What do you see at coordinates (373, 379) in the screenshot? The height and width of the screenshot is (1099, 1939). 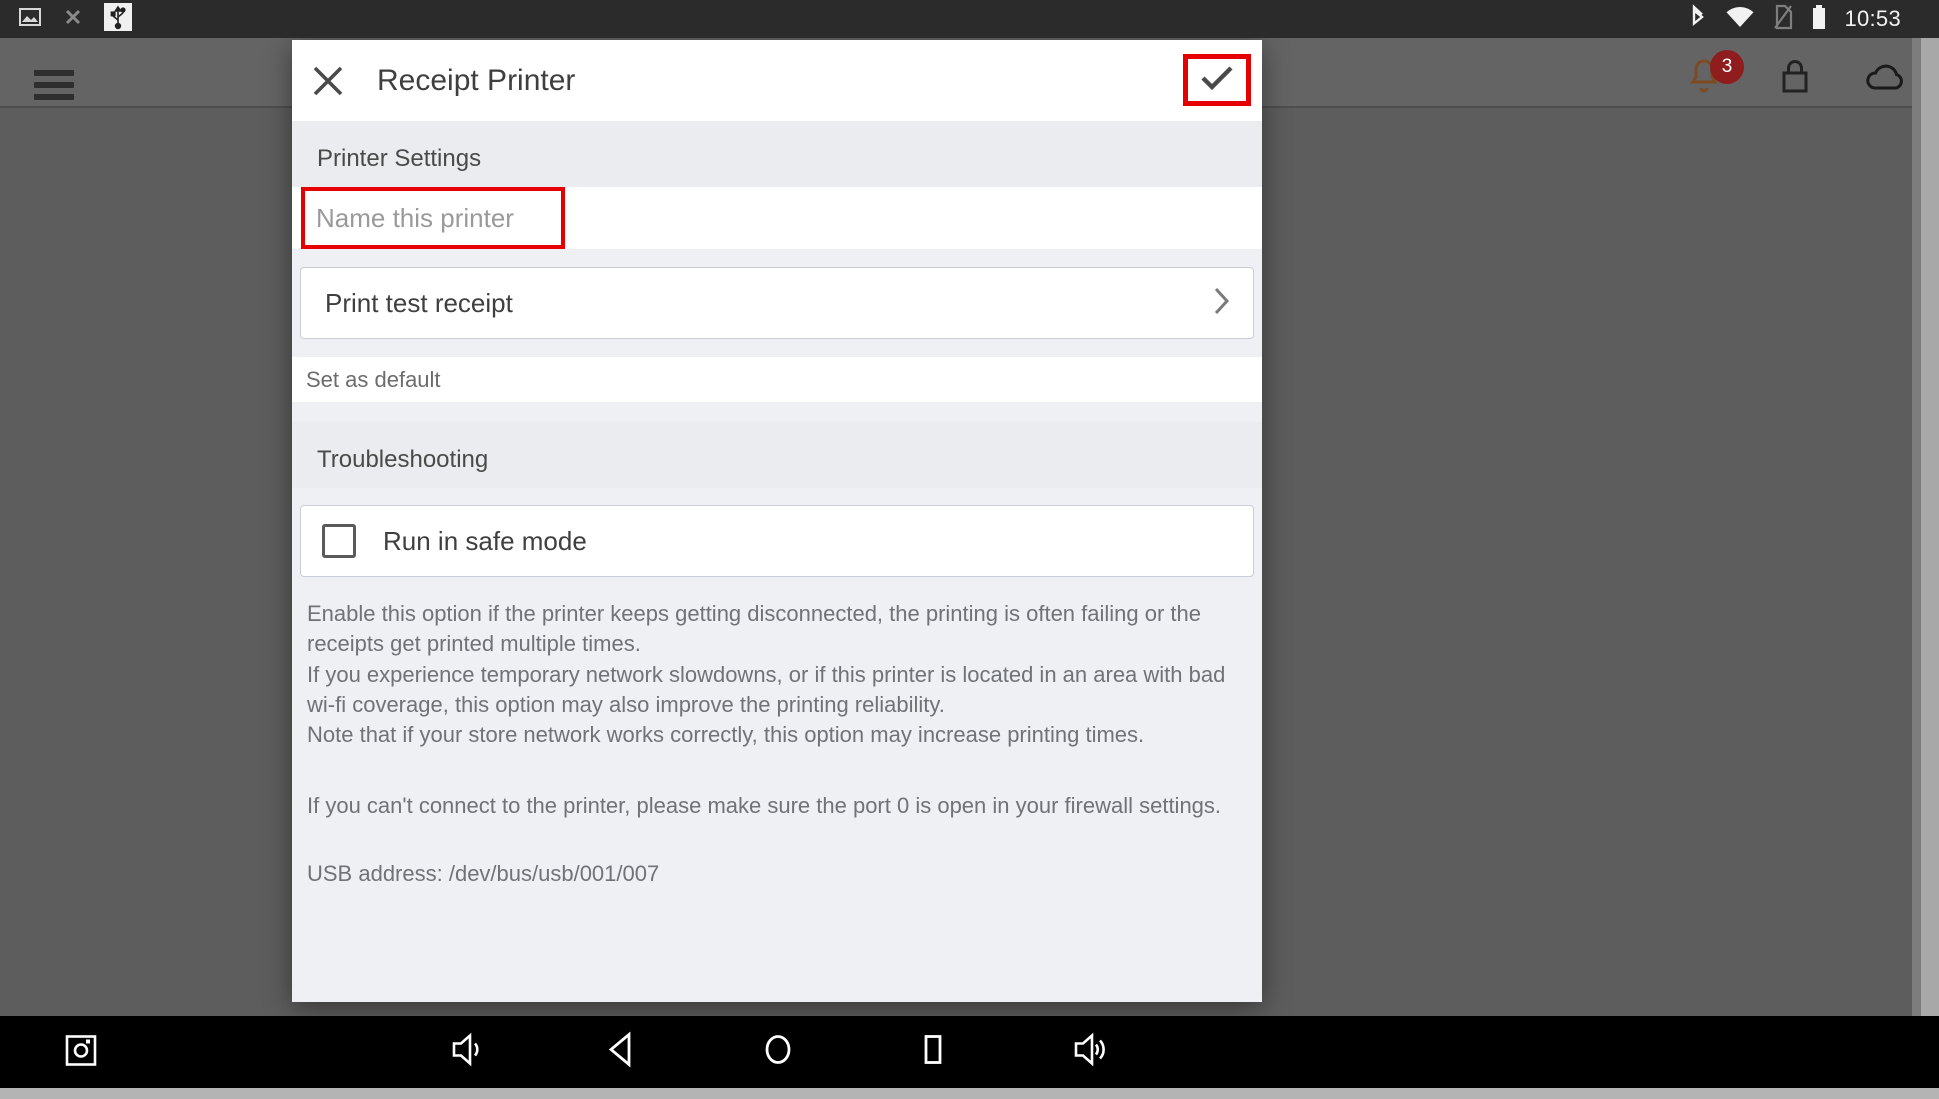 I see `set-as-default-label: Set as default` at bounding box center [373, 379].